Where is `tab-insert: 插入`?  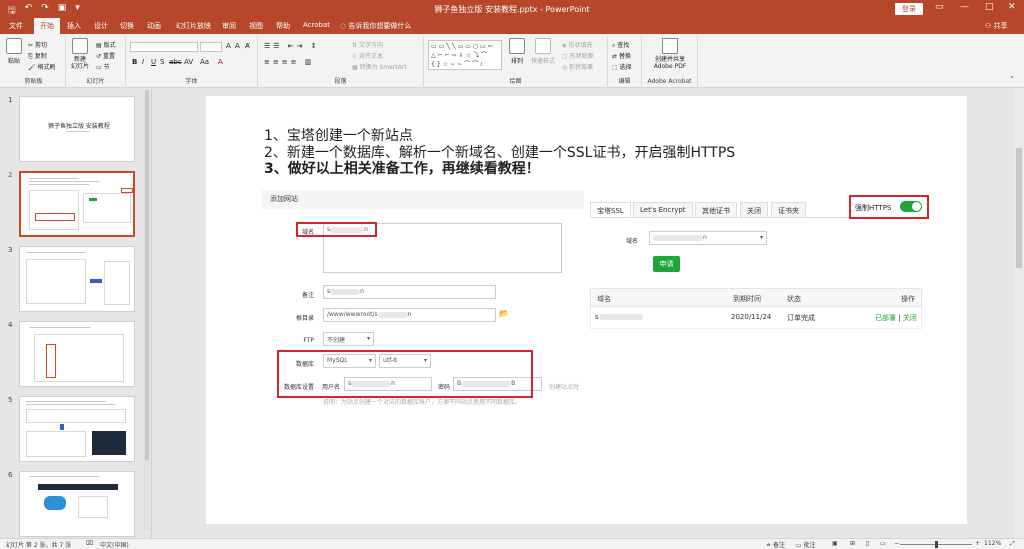
tab-insert: 插入 is located at coordinates (74, 26).